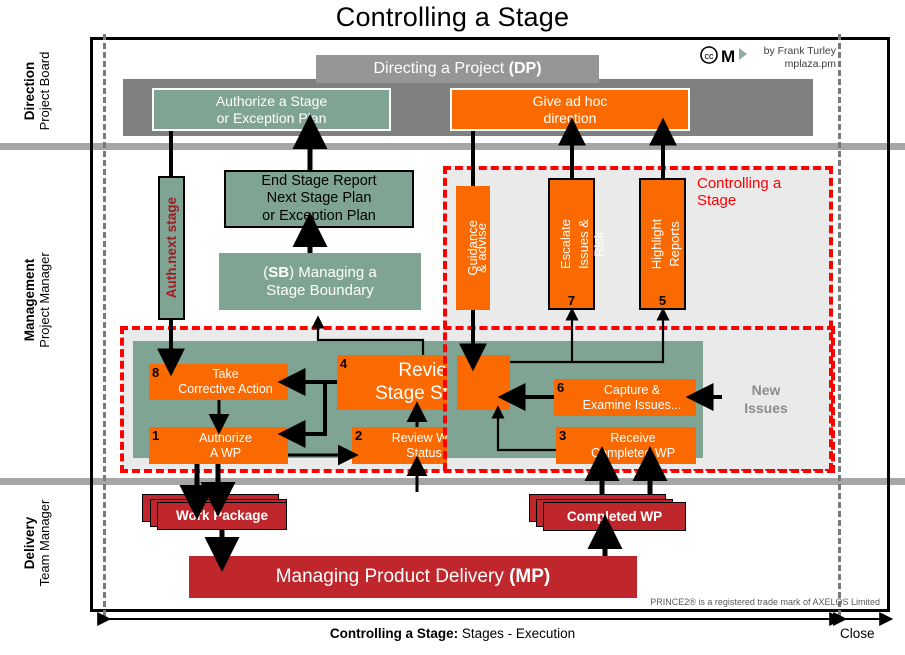  What do you see at coordinates (44, 91) in the screenshot?
I see `lane-label-direction-role: Project Board` at bounding box center [44, 91].